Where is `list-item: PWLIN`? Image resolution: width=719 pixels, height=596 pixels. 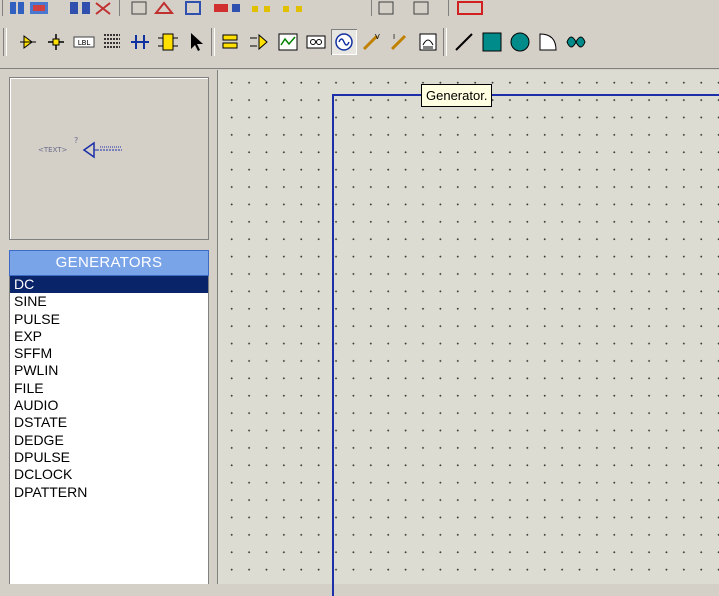 list-item: PWLIN is located at coordinates (109, 370).